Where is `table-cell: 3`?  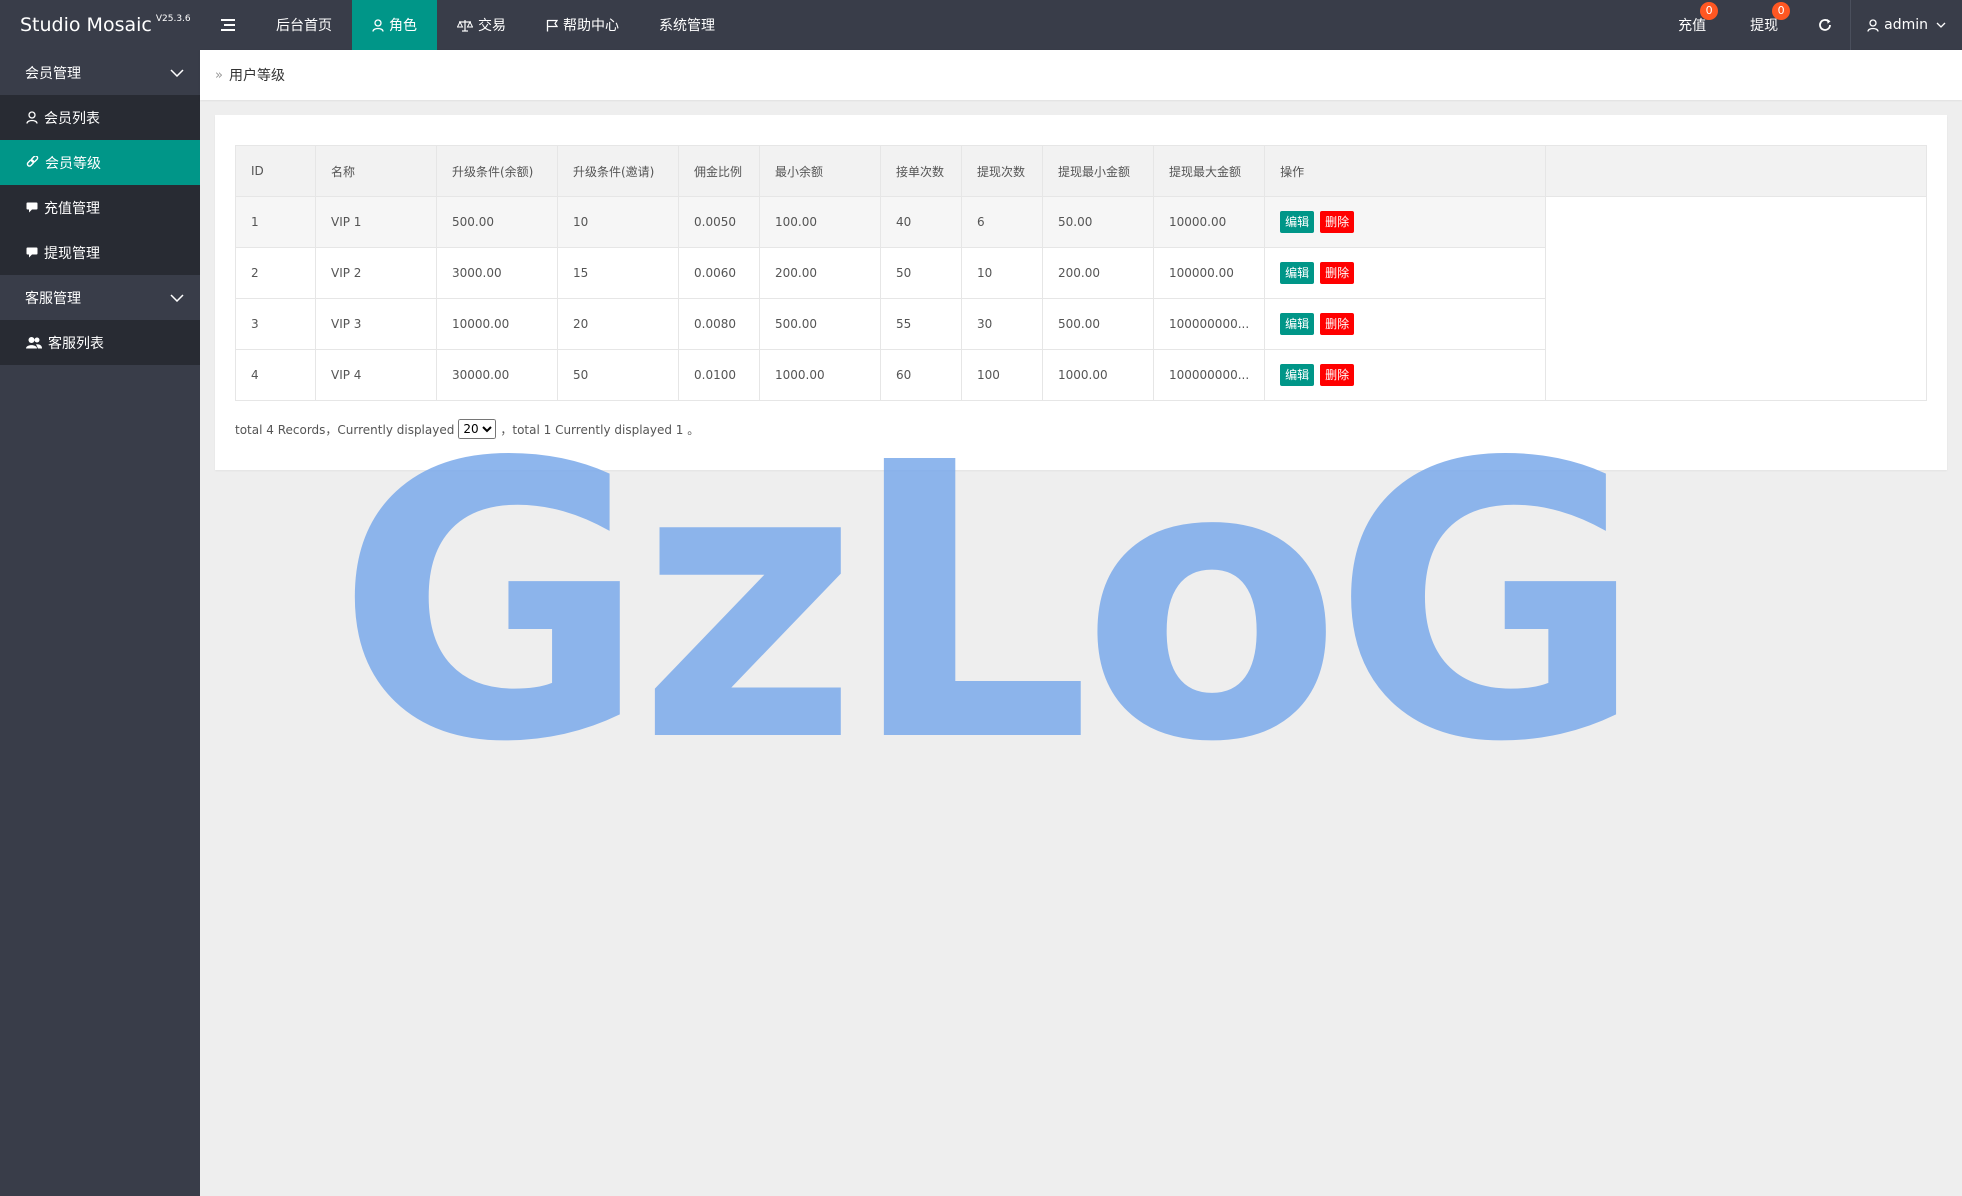
table-cell: 3 is located at coordinates (275, 324).